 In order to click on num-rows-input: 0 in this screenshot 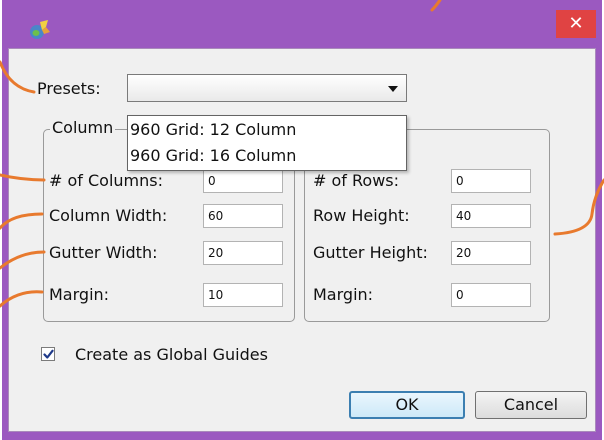, I will do `click(491, 181)`.